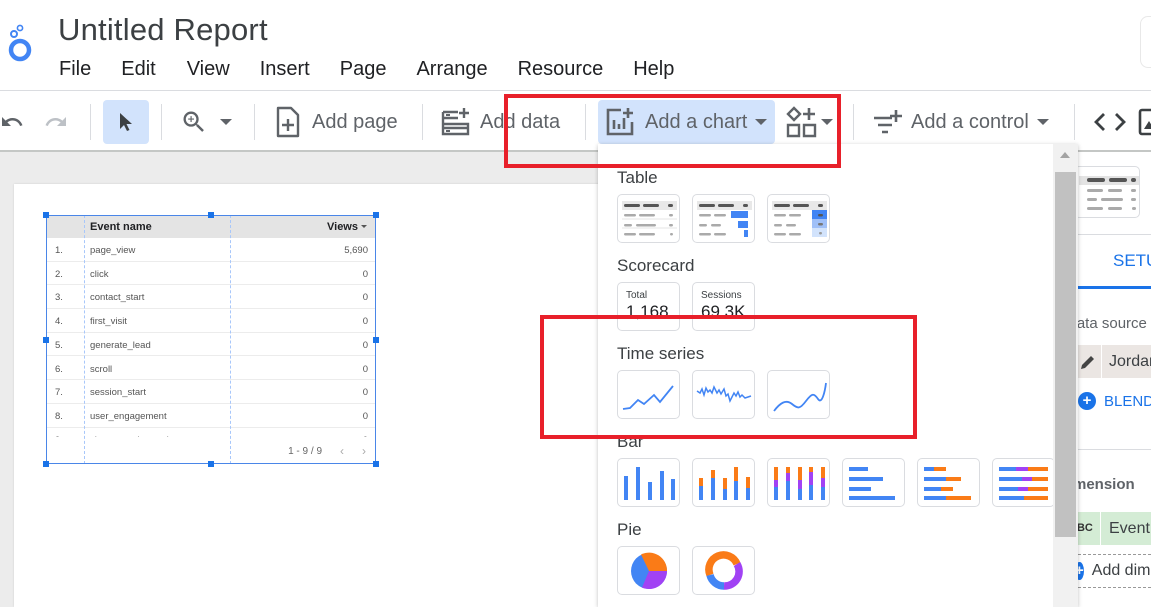 This screenshot has width=1151, height=607. I want to click on redo-button, so click(56, 122).